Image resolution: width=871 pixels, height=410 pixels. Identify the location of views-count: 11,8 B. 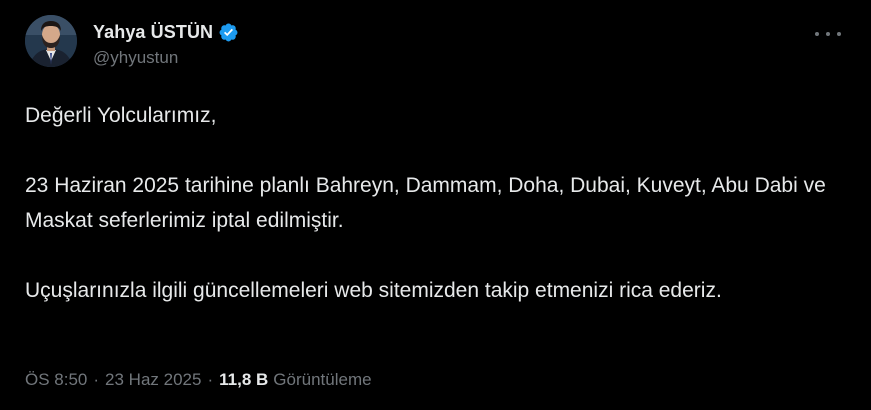
(243, 380).